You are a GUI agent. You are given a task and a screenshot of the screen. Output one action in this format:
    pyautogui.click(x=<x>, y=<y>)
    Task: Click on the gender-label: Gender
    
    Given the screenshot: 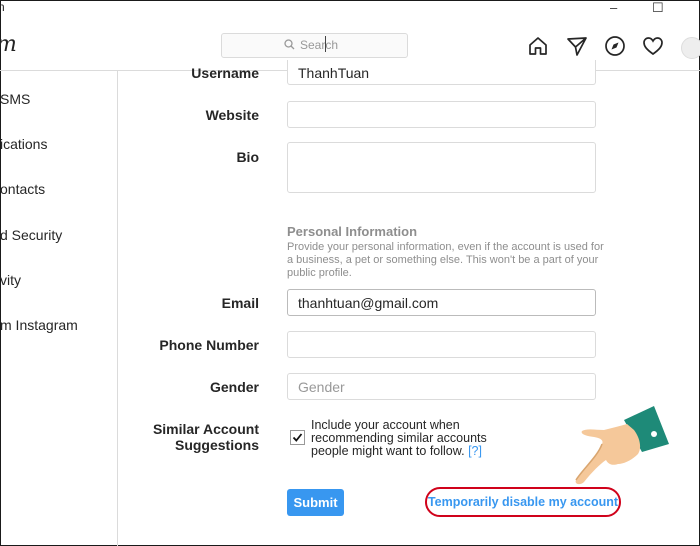 What is the action you would take?
    pyautogui.click(x=234, y=387)
    